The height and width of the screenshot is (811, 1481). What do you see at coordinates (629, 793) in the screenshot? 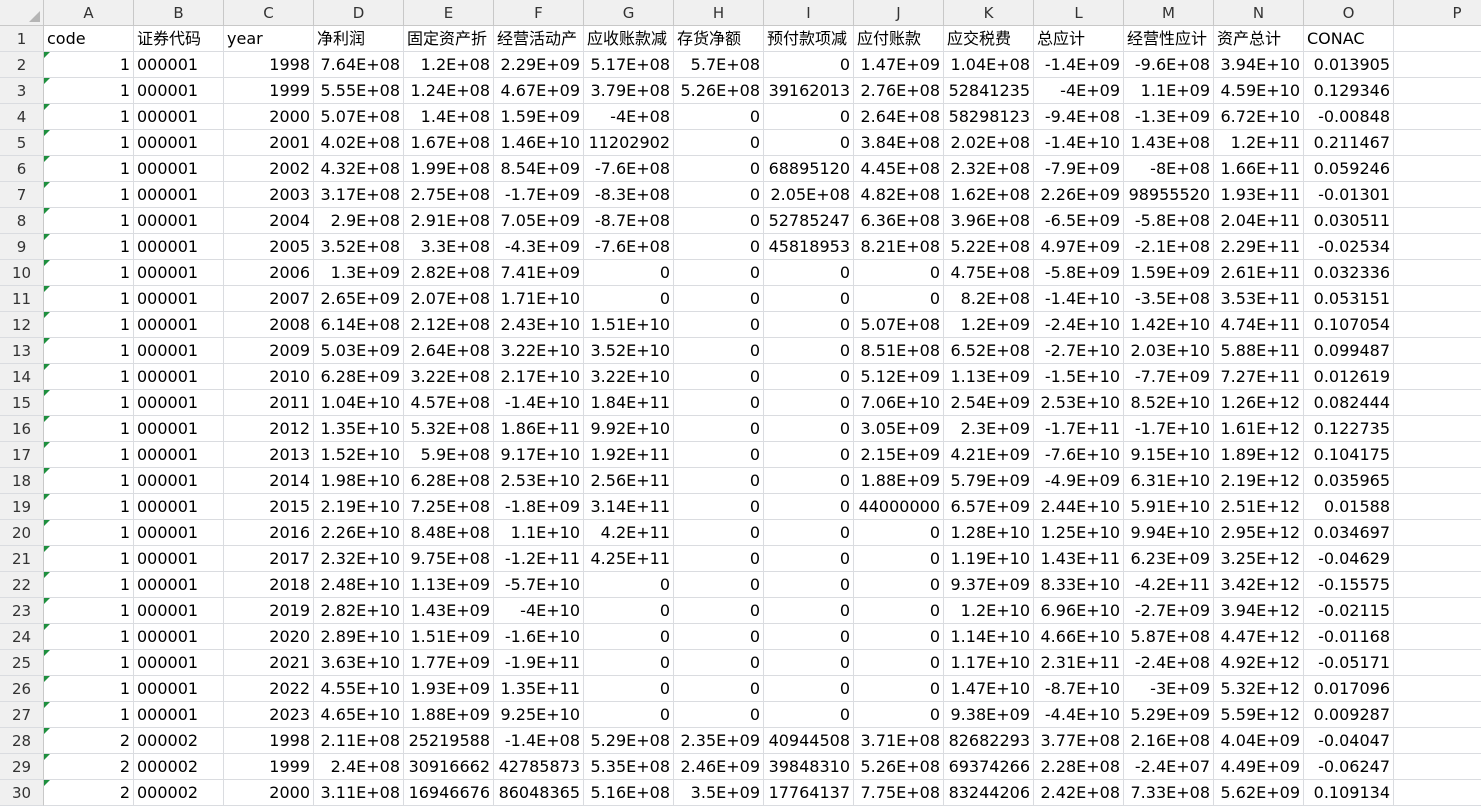
I see `cell-g30: 5.16E+08` at bounding box center [629, 793].